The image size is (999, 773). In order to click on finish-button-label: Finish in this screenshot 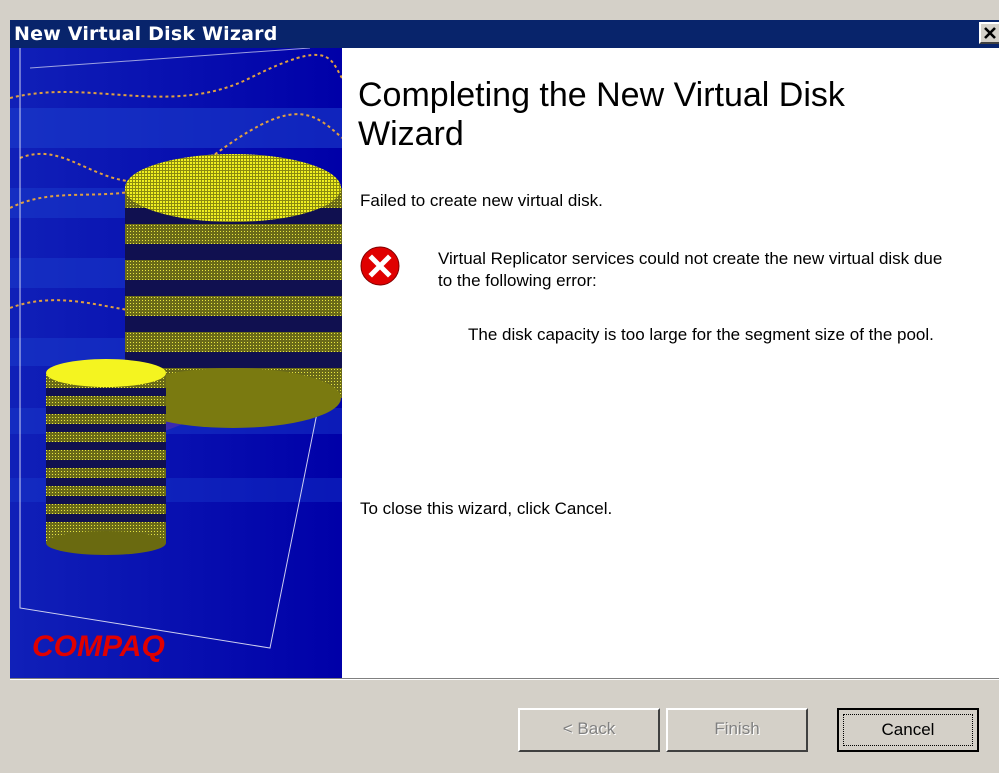, I will do `click(737, 728)`.